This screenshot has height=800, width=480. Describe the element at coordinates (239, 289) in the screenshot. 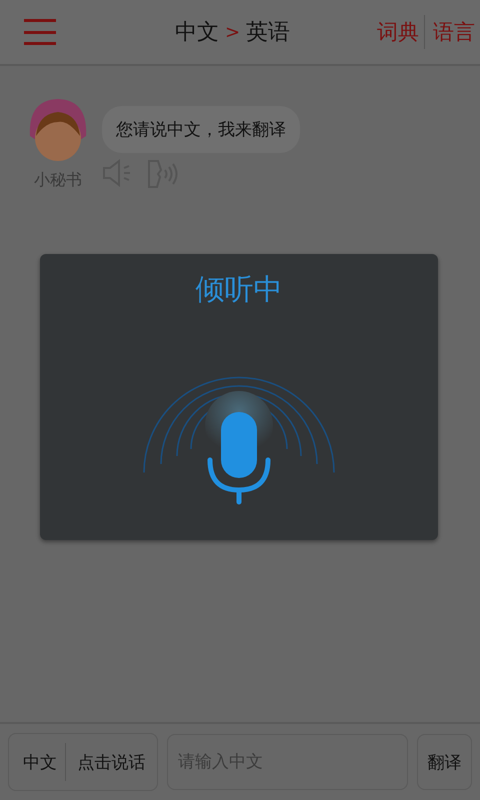

I see `dialog-title: 倾听中` at that location.